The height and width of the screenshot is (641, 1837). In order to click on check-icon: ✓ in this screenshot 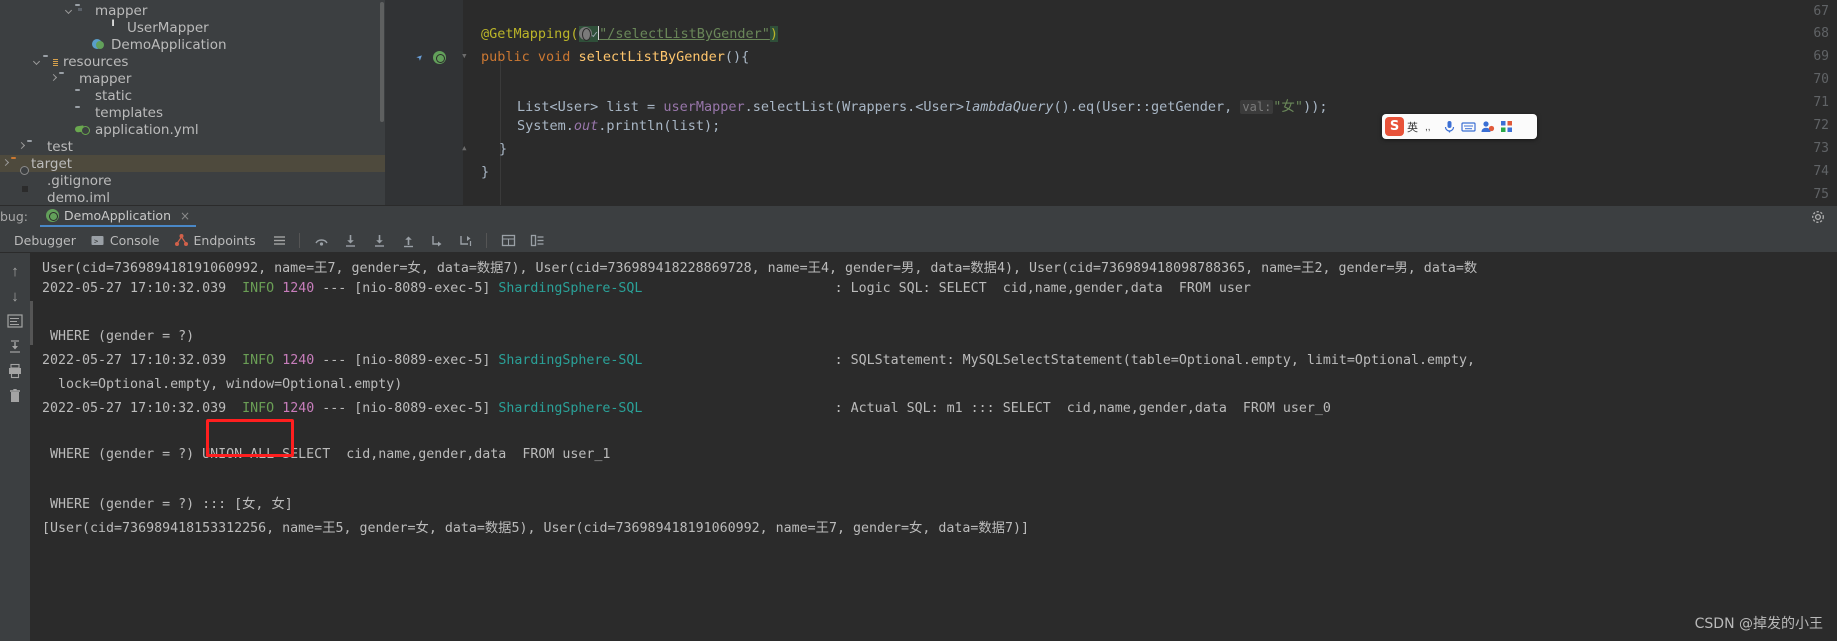, I will do `click(595, 34)`.